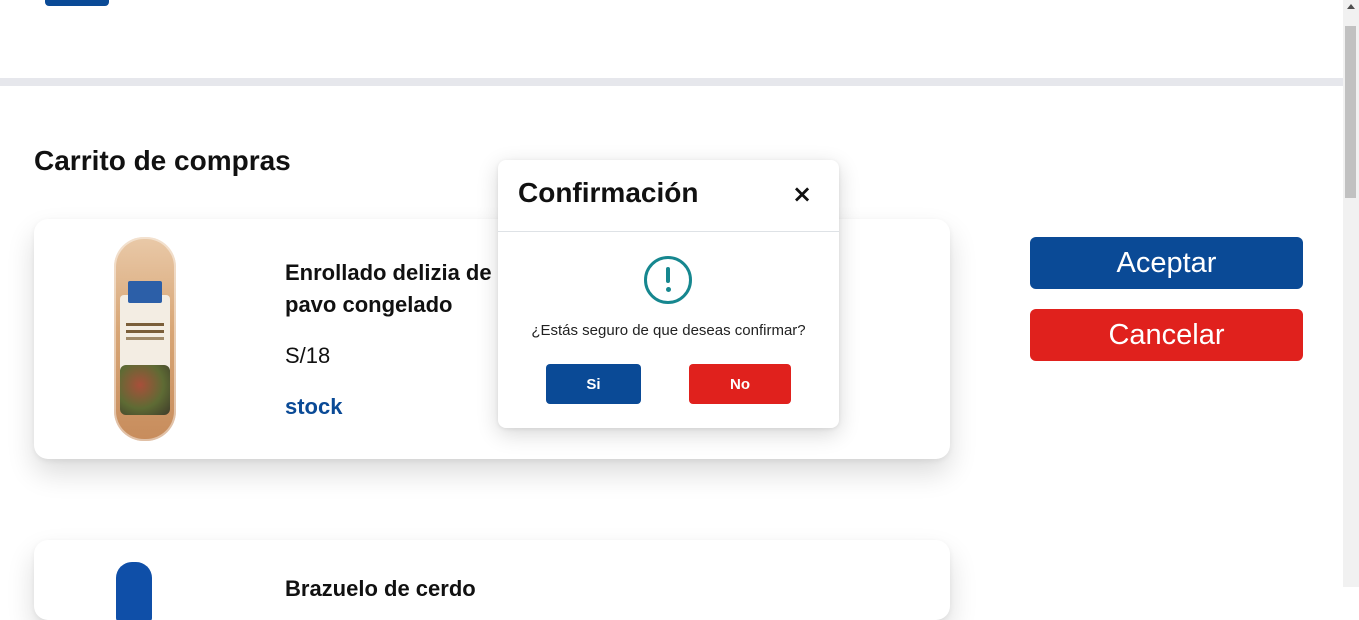 The height and width of the screenshot is (620, 1359). I want to click on cancel-button: Cancelar, so click(1166, 335).